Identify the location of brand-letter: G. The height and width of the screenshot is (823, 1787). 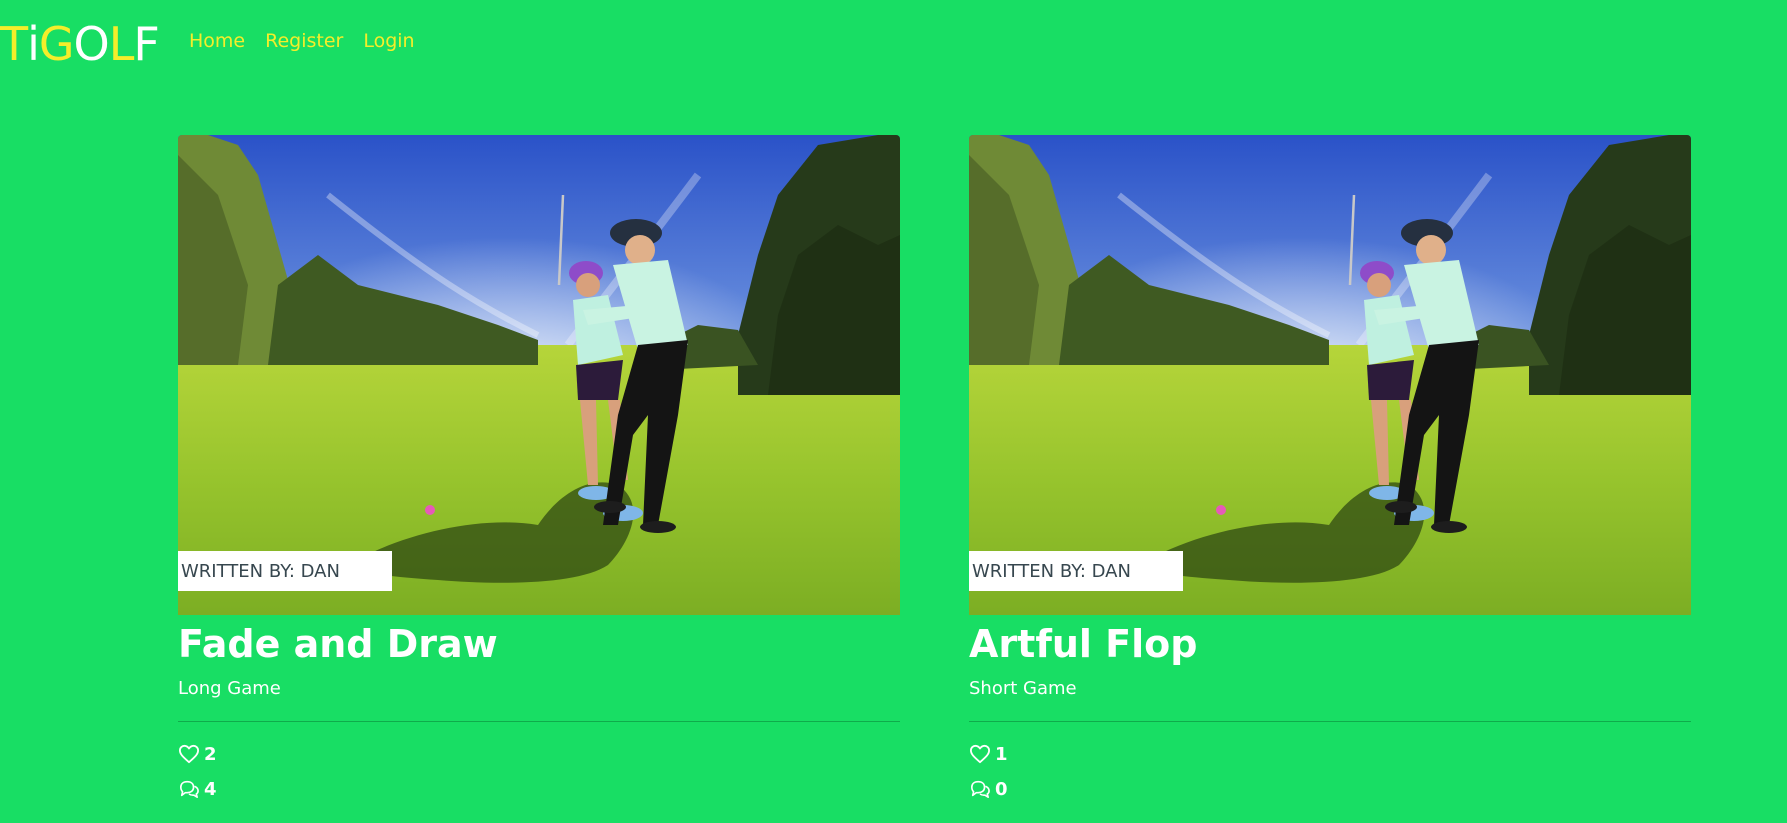
(56, 44).